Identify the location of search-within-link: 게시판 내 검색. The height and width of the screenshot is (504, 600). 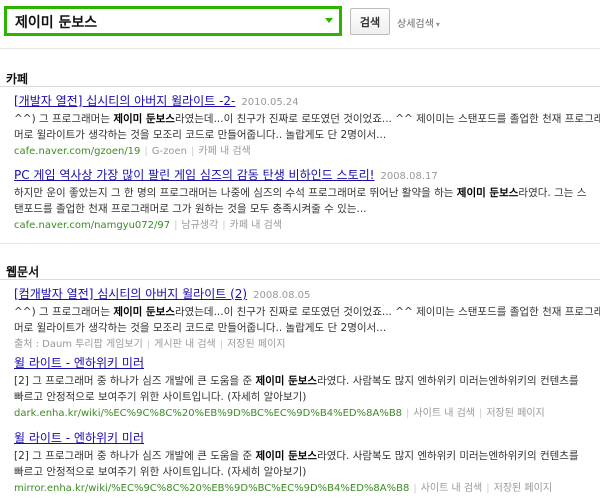
(185, 344).